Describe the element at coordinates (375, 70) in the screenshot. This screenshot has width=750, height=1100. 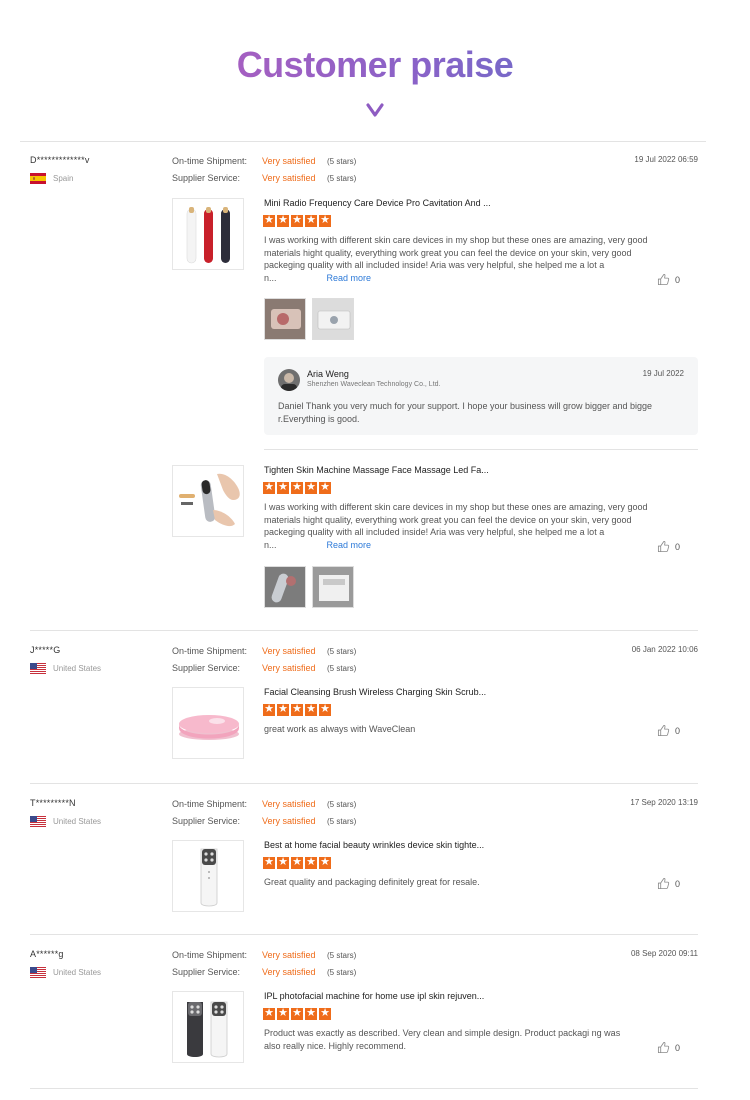
I see `page-header: Customer praise` at that location.